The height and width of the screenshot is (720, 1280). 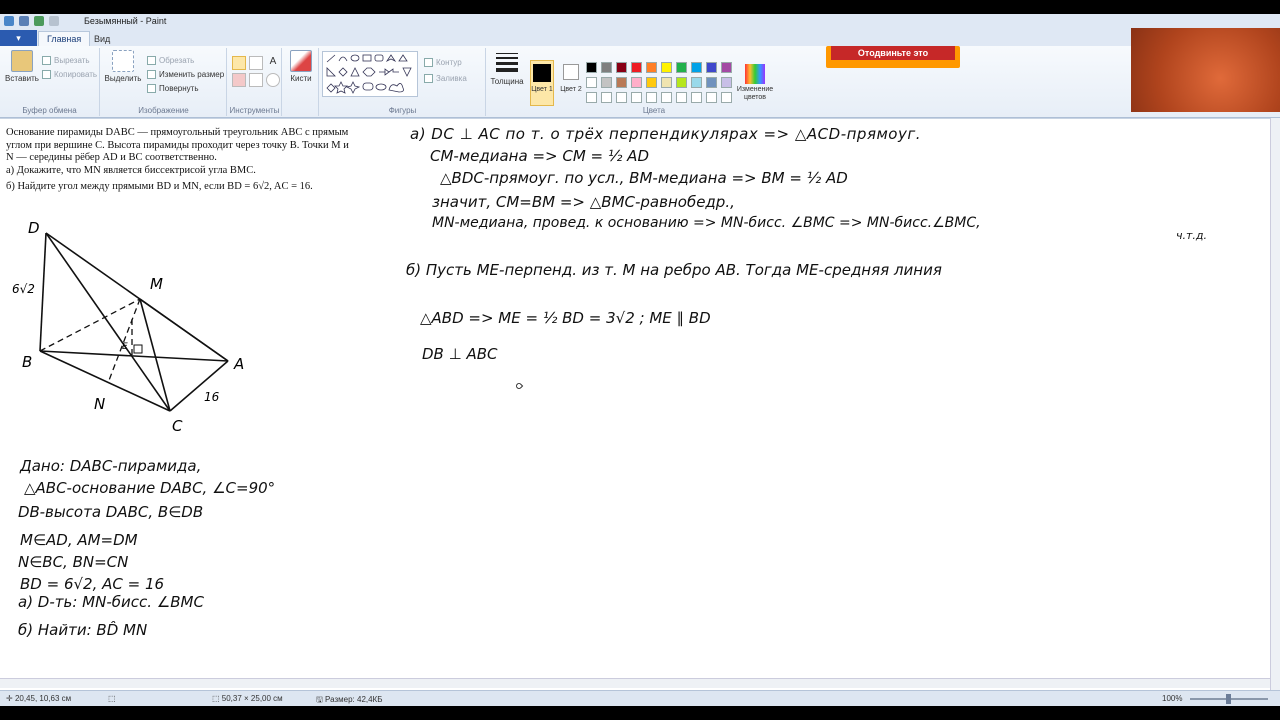 What do you see at coordinates (654, 110) in the screenshot?
I see `colors-group-label: Цвета` at bounding box center [654, 110].